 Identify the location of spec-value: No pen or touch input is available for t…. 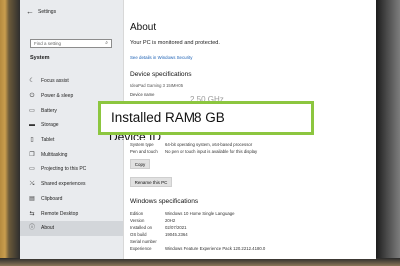
(211, 151).